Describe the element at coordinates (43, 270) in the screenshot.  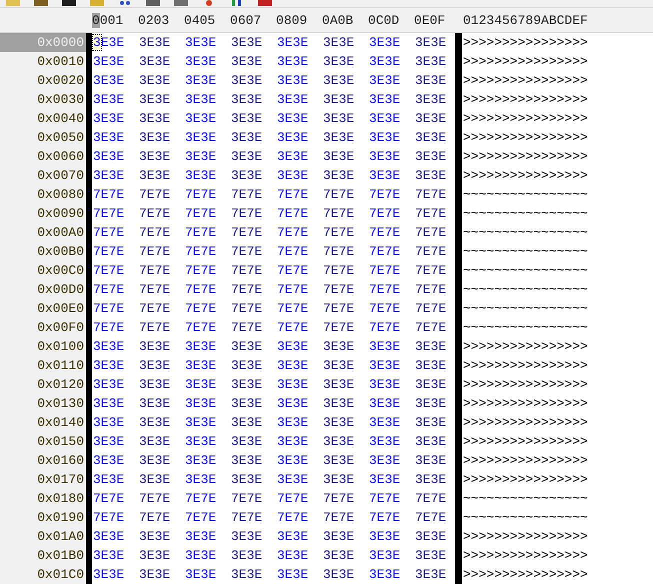
I see `row-address: 0x00C0` at that location.